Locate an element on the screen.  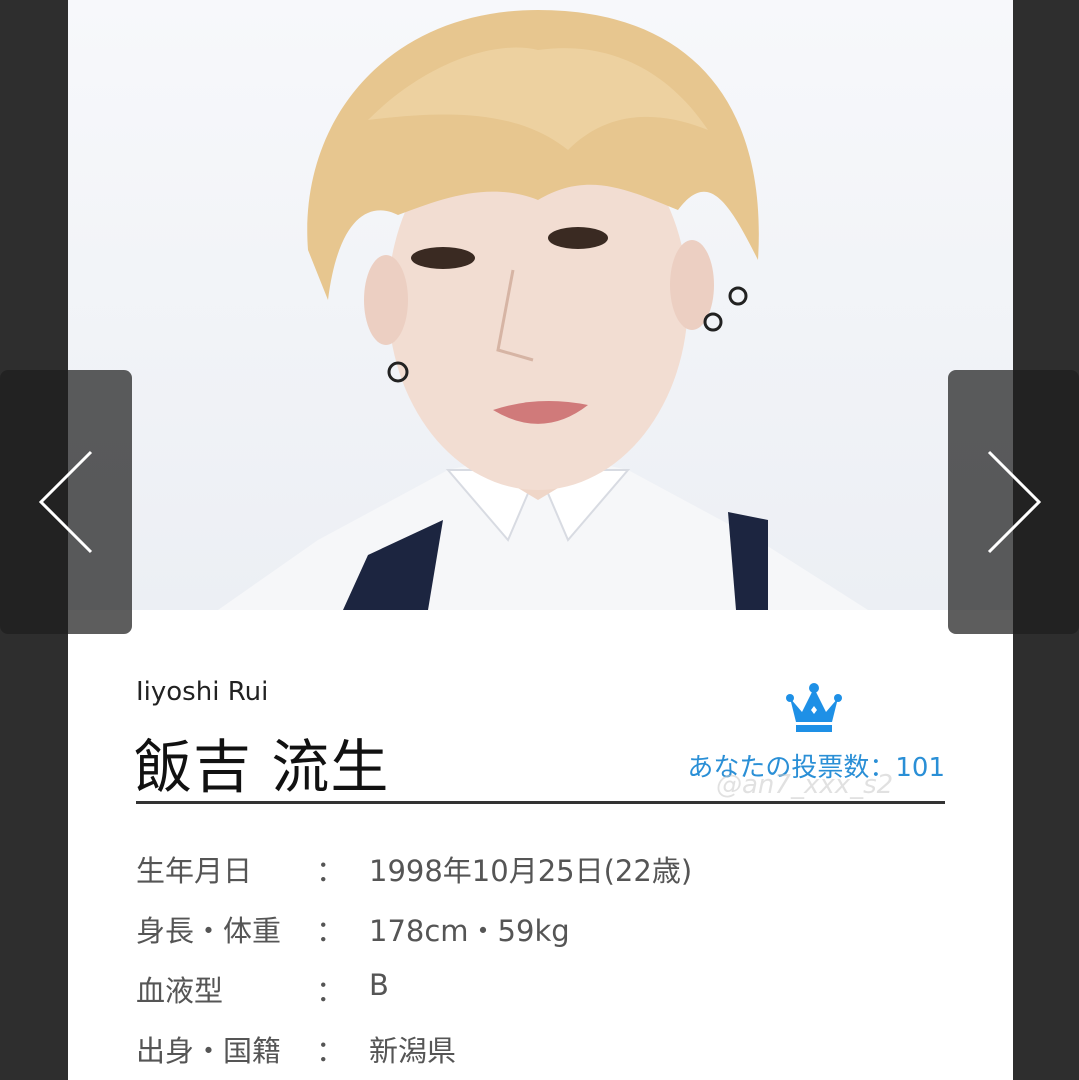
chevron-left-icon is located at coordinates (65, 502).